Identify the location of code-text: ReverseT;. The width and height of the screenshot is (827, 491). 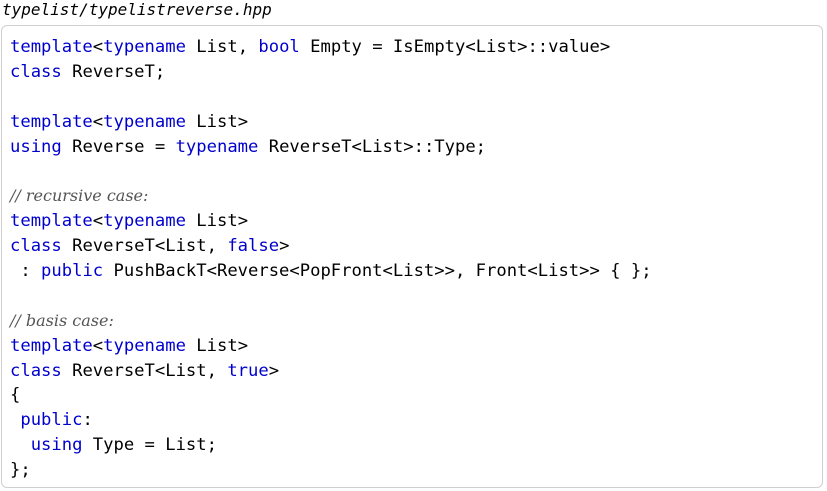
(113, 71).